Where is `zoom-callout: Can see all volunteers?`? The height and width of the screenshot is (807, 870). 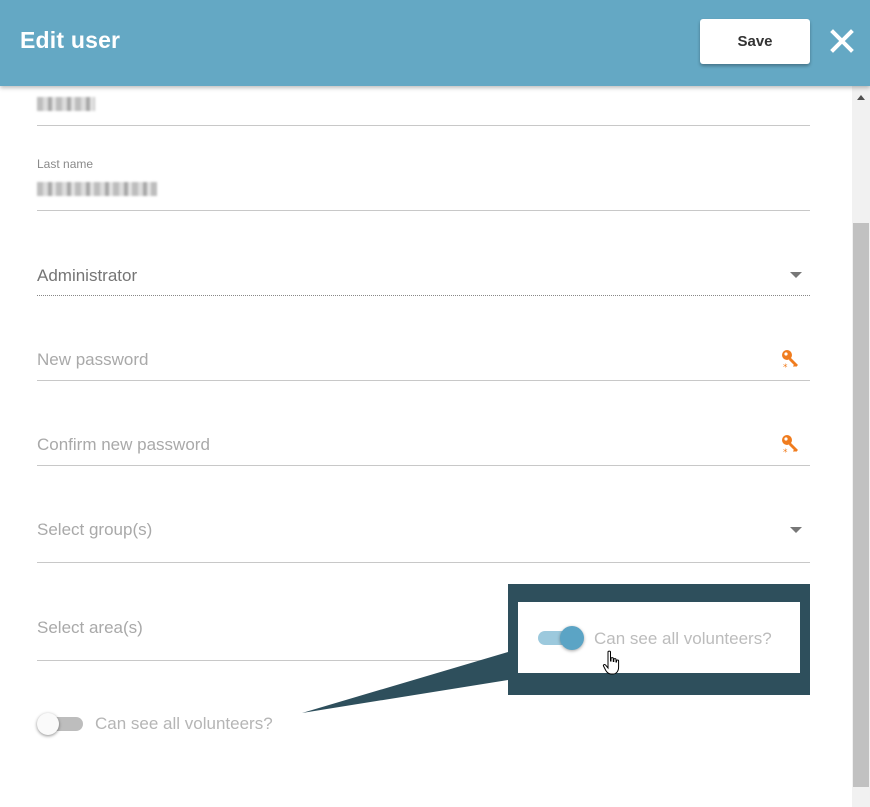 zoom-callout: Can see all volunteers? is located at coordinates (659, 639).